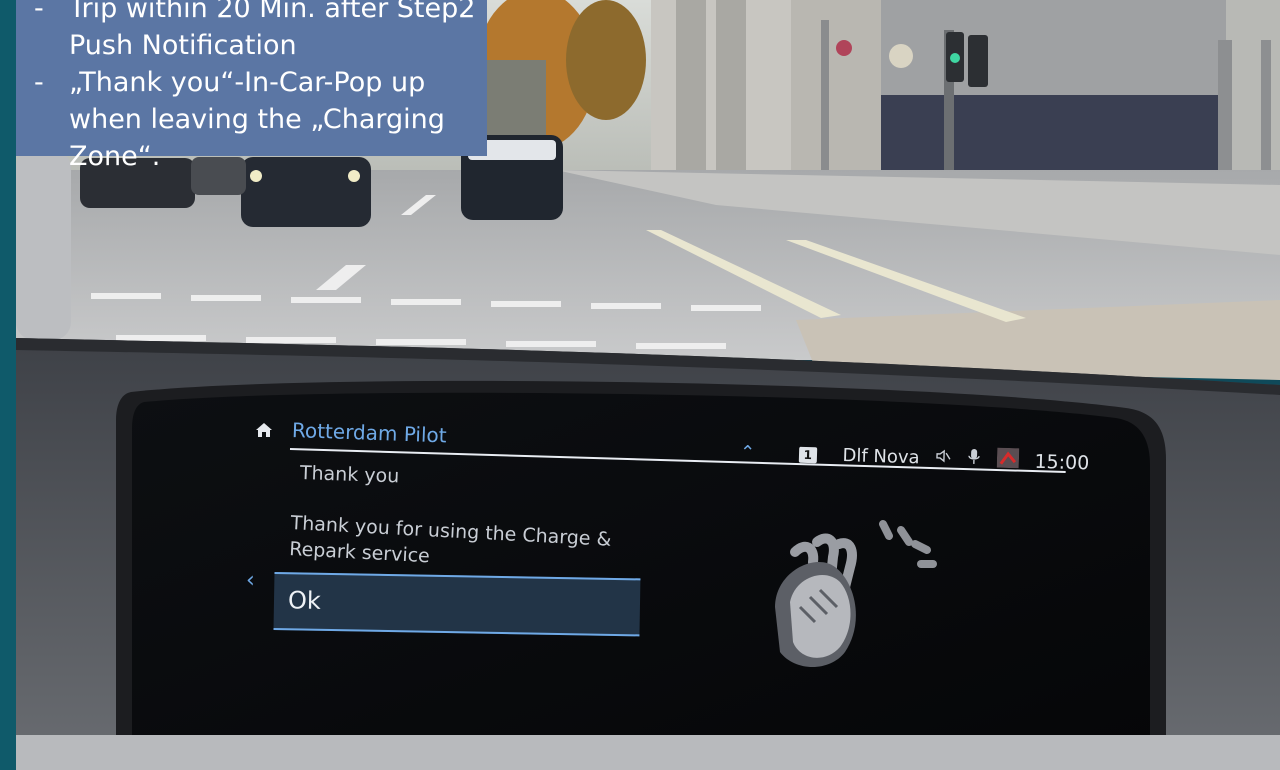 The image size is (1280, 770). What do you see at coordinates (264, 430) in the screenshot?
I see `home-icon` at bounding box center [264, 430].